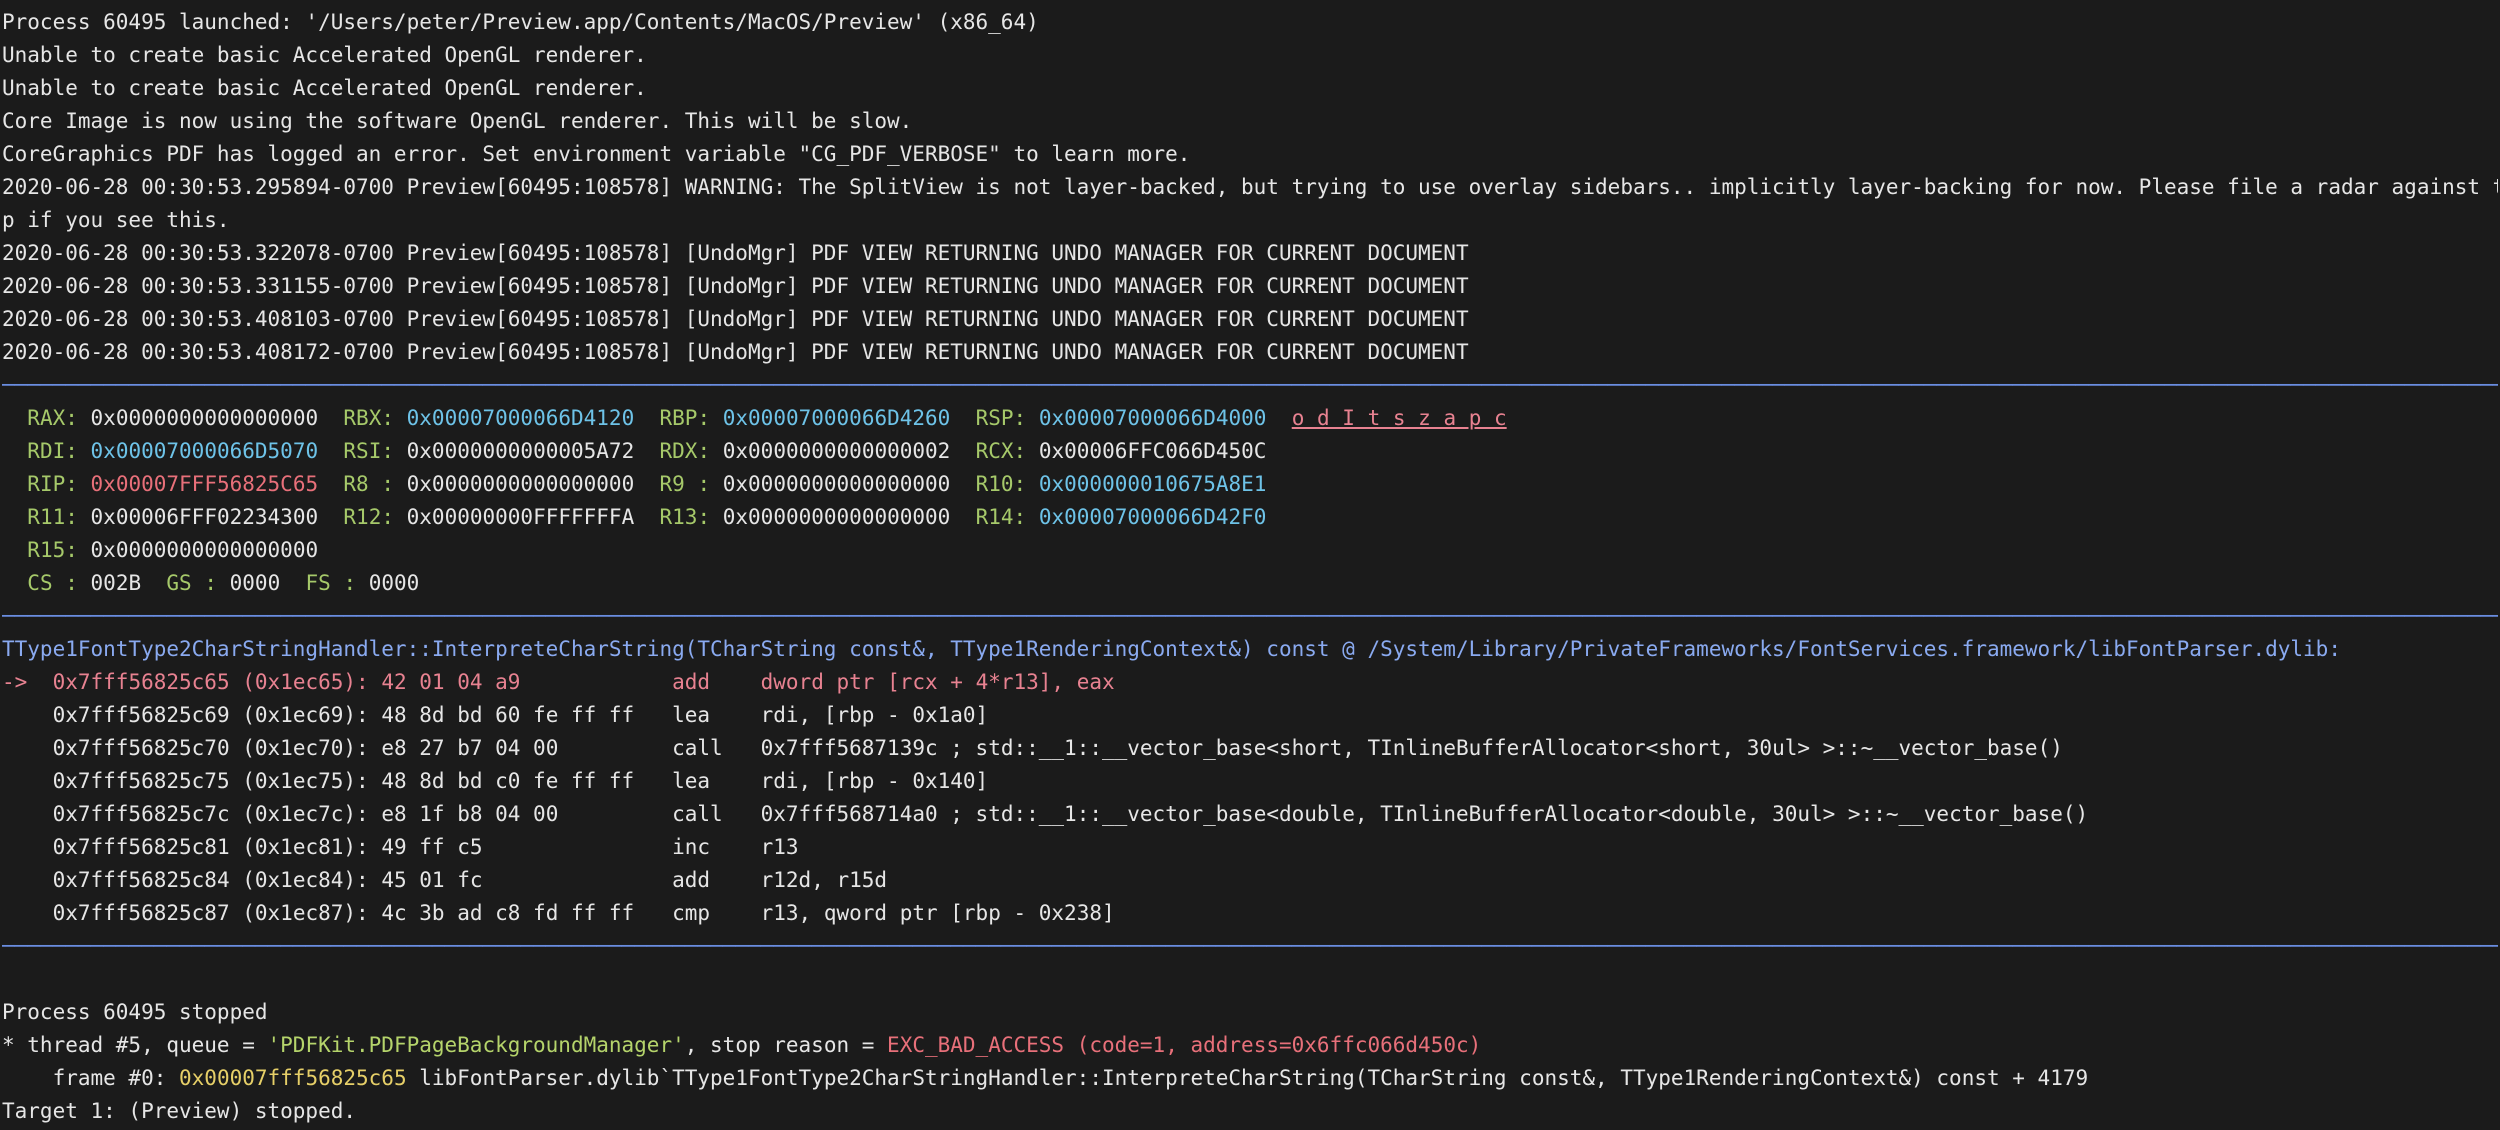 The height and width of the screenshot is (1130, 2500). Describe the element at coordinates (937, 682) in the screenshot. I see `disasm-operands: dword ptr [rcx + 4*r13], eax` at that location.